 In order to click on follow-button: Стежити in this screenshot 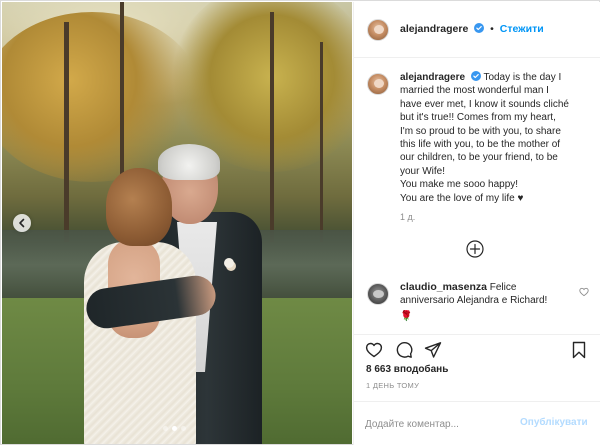, I will do `click(522, 29)`.